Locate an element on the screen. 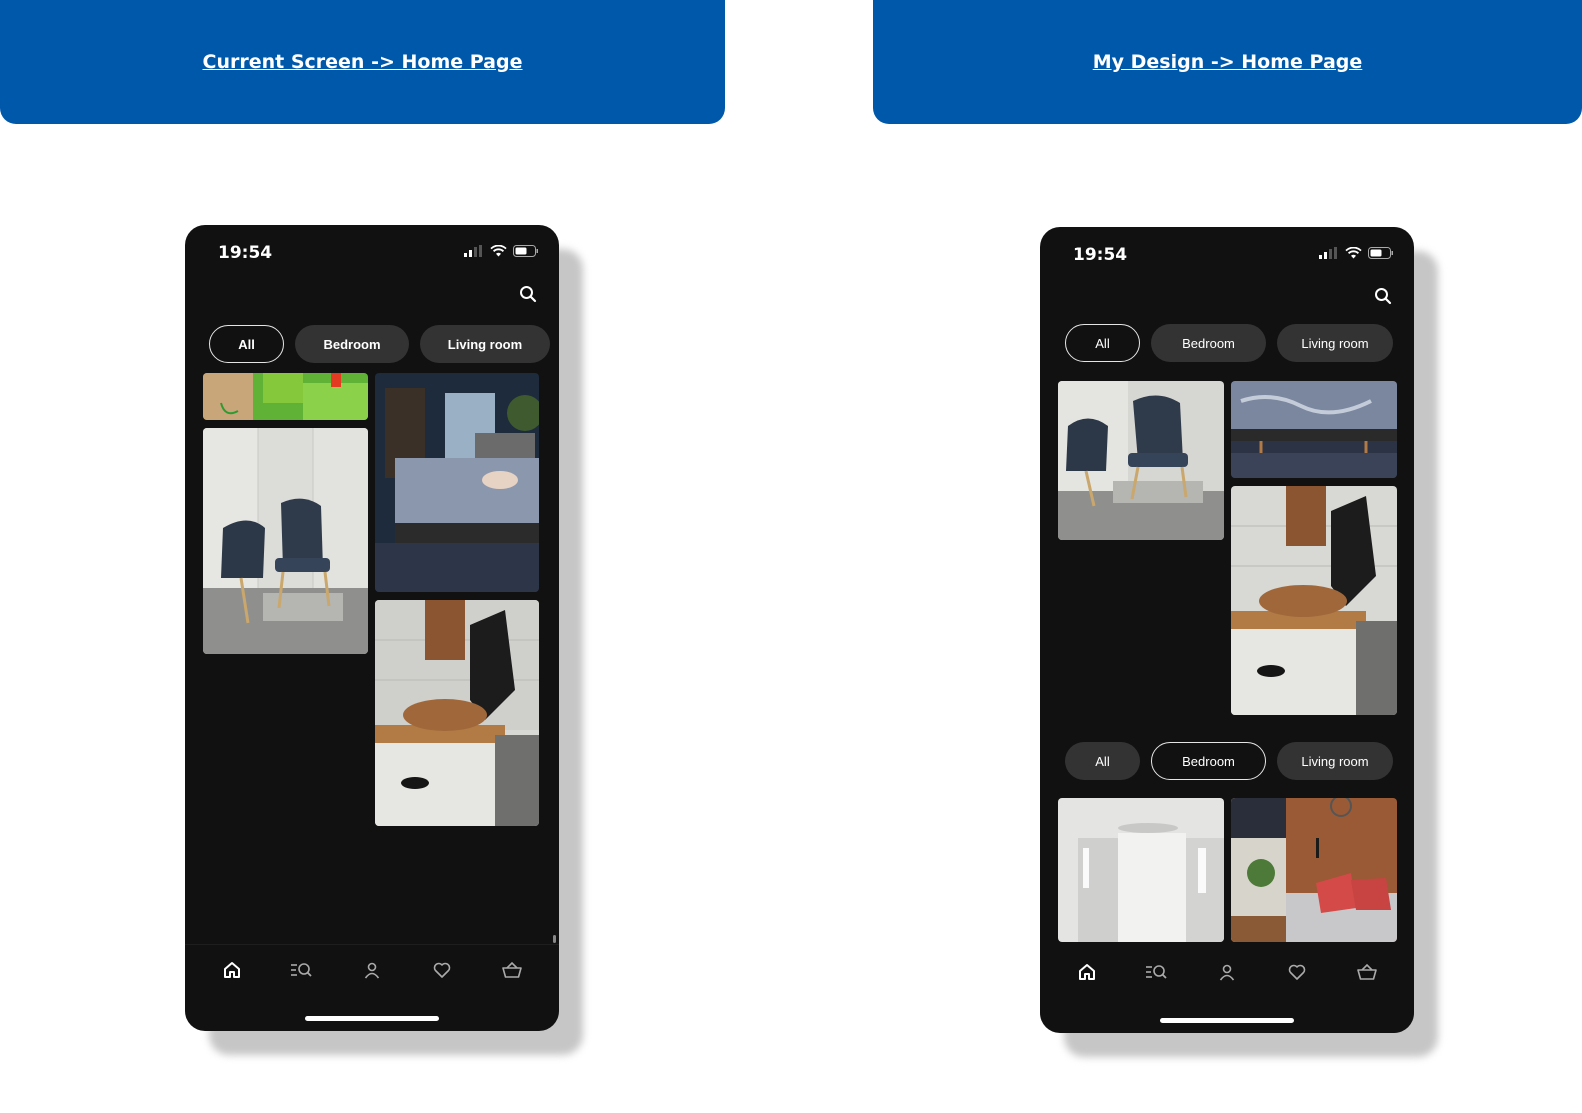 This screenshot has width=1582, height=1113. current-screen-title: Current Screen -> Home Page is located at coordinates (363, 62).